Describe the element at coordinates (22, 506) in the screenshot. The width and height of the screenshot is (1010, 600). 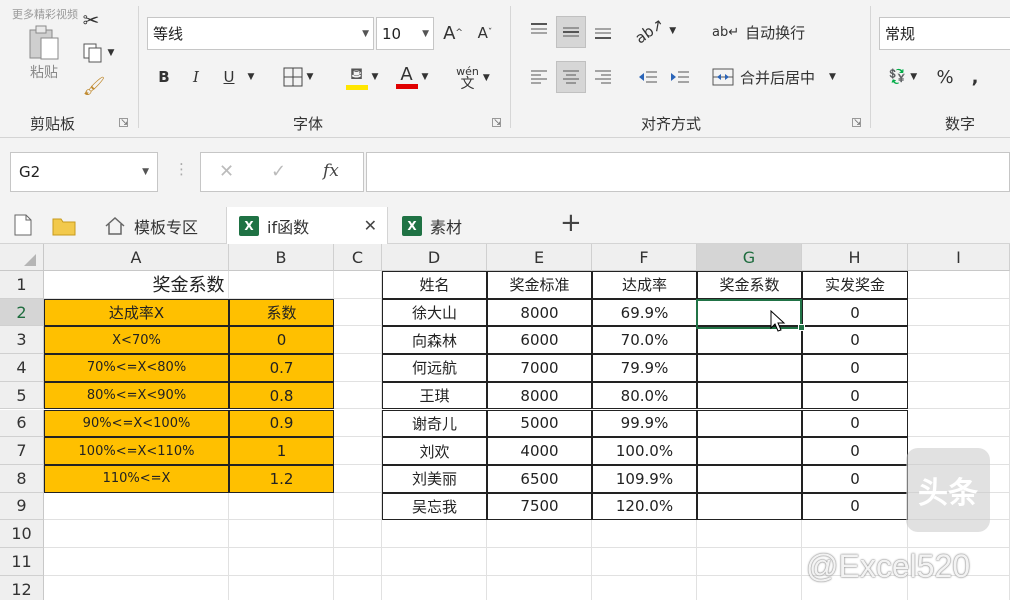
I see `row-header-9: 9` at that location.